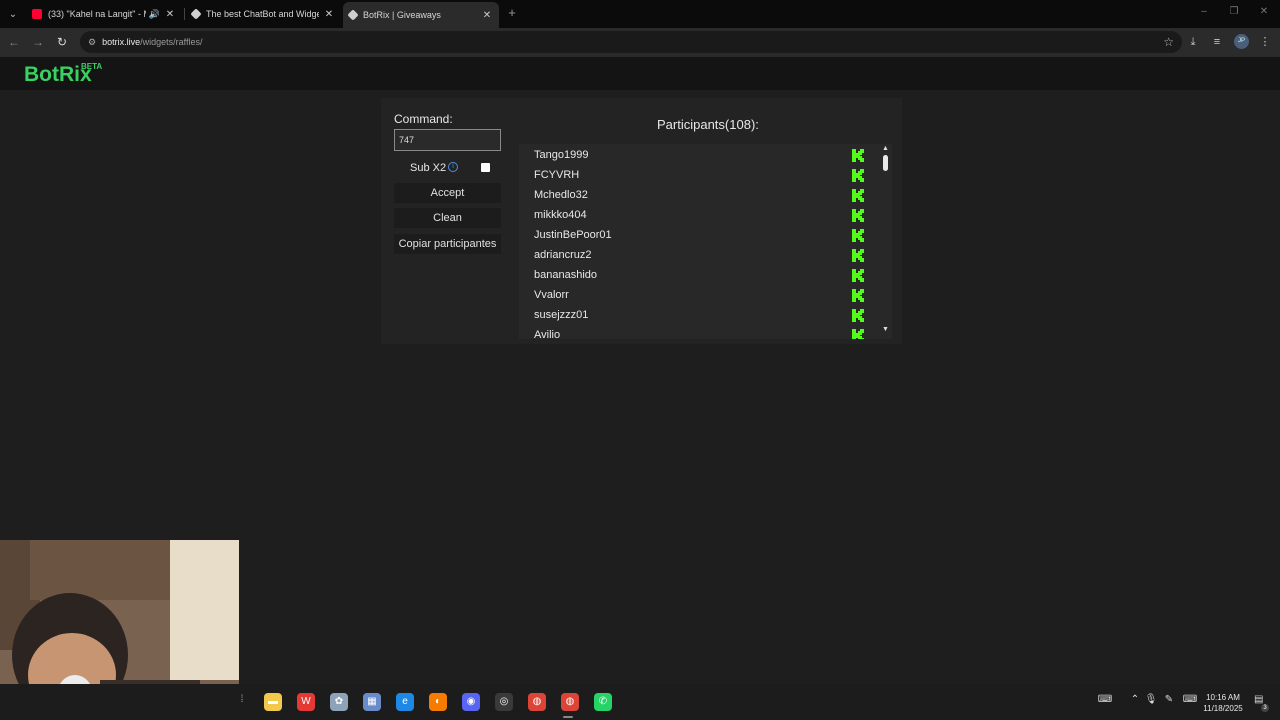  I want to click on notifications-icon: ▤, so click(1258, 699).